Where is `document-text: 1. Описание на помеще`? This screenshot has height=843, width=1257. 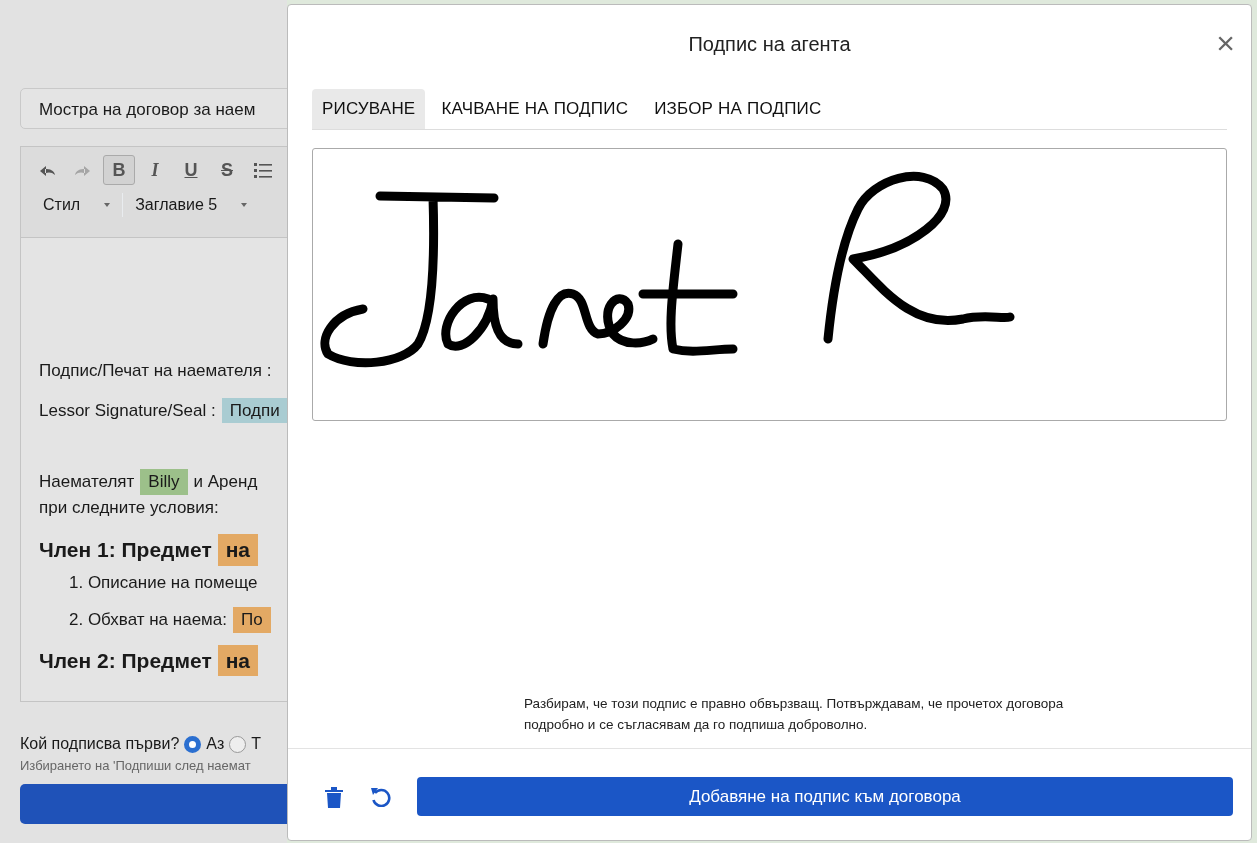
document-text: 1. Описание на помеще is located at coordinates (163, 582).